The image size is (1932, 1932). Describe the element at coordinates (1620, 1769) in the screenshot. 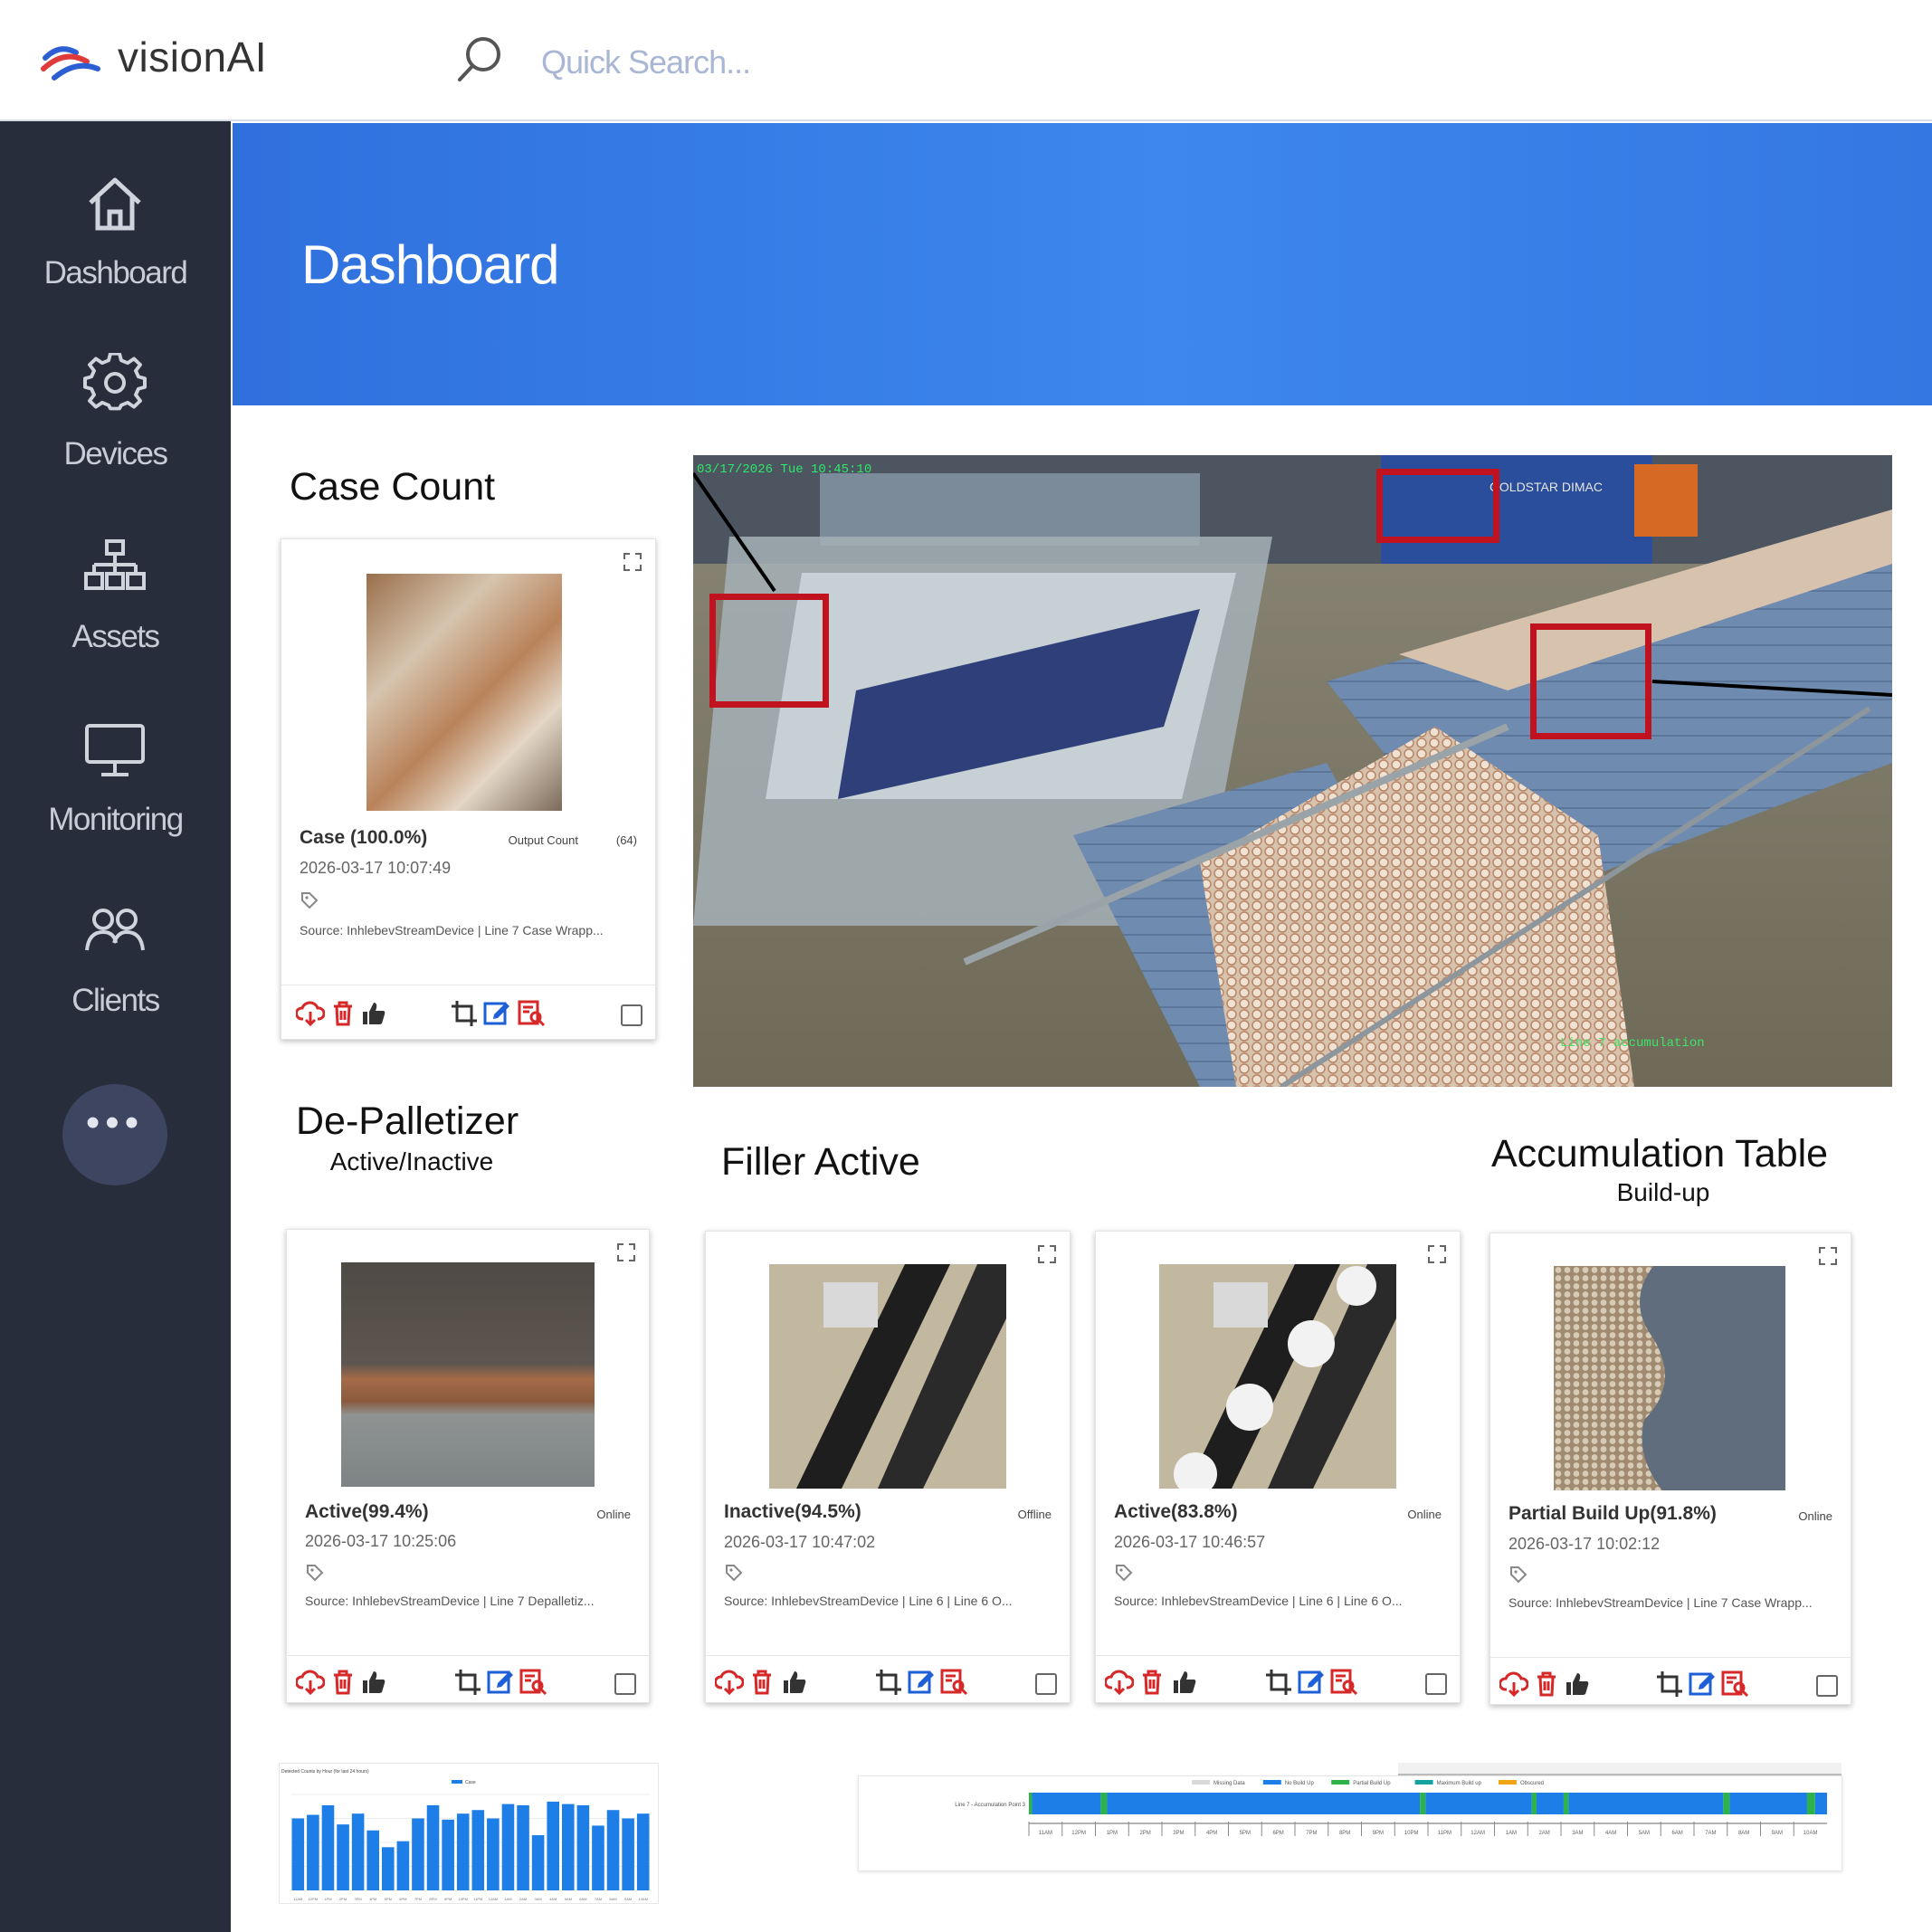

I see `timeline-header-strip` at that location.